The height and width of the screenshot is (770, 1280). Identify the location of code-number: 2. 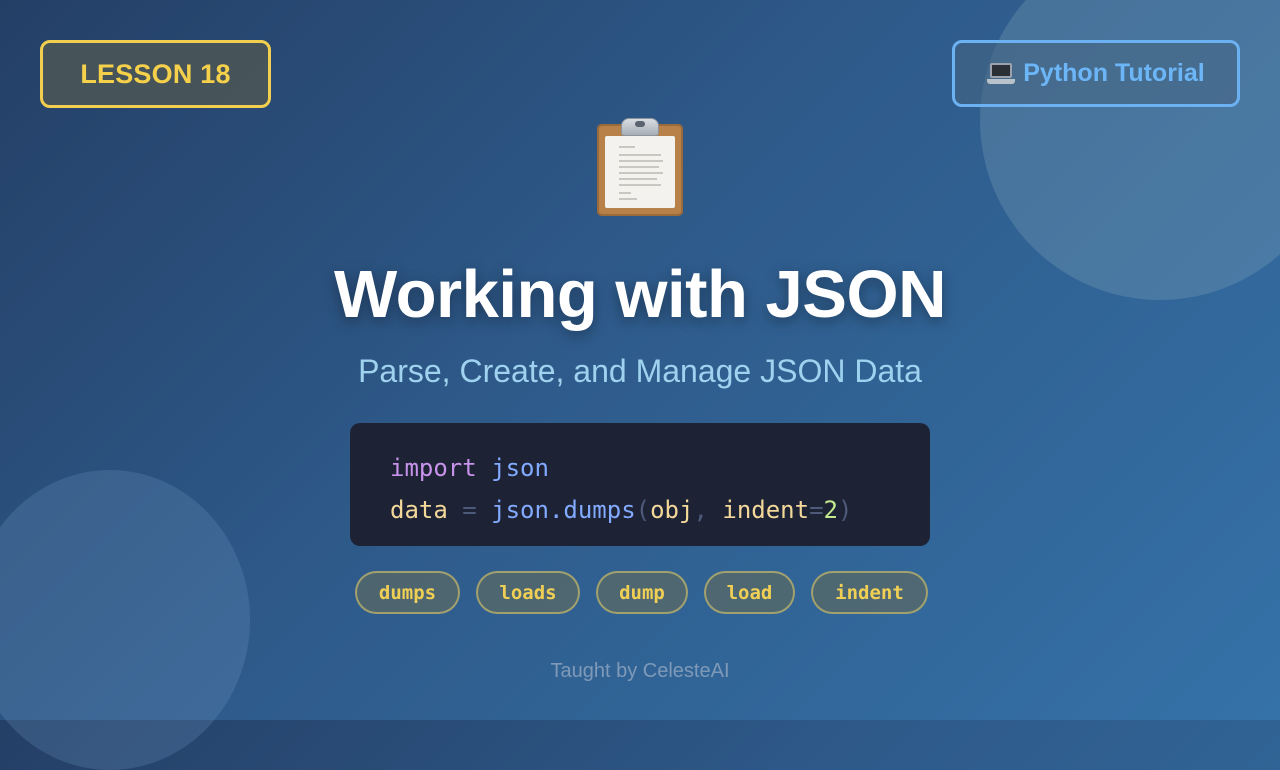
(830, 510).